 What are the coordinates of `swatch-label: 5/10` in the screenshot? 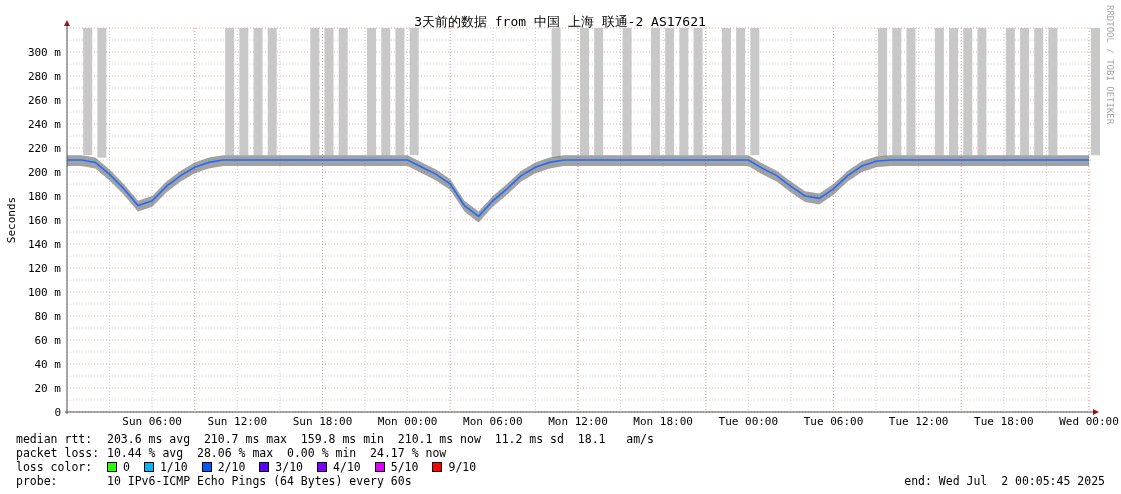 It's located at (404, 467).